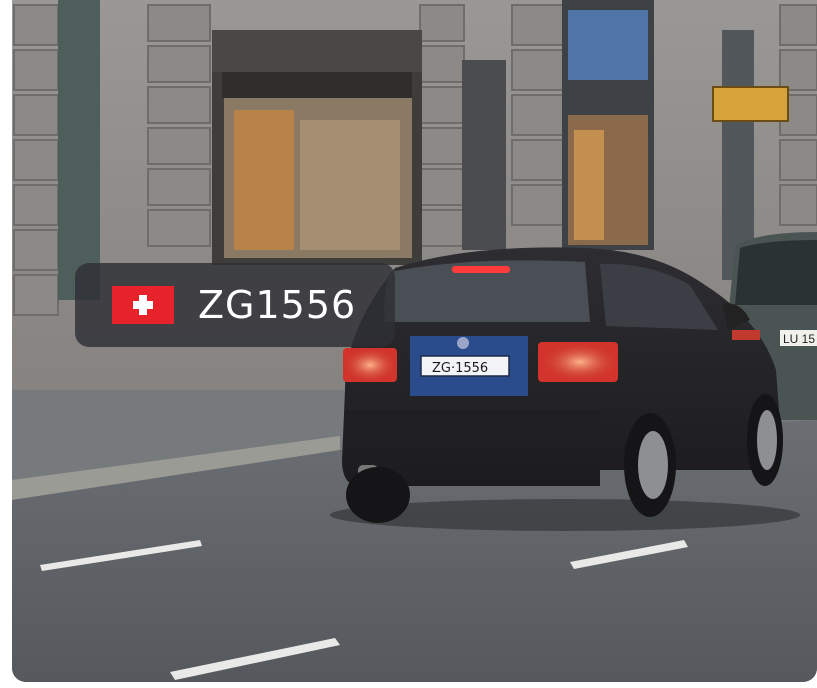  Describe the element at coordinates (799, 339) in the screenshot. I see `right-car-plate-text: LU 15` at that location.